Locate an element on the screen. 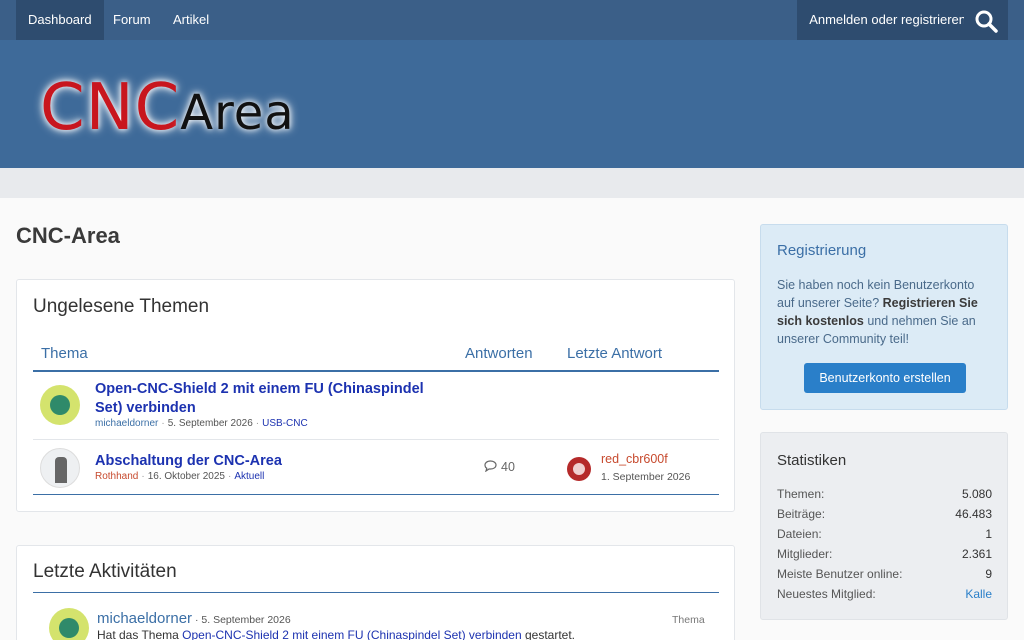 The width and height of the screenshot is (1024, 640). topic-date: 16. Oktober 2025 is located at coordinates (186, 476).